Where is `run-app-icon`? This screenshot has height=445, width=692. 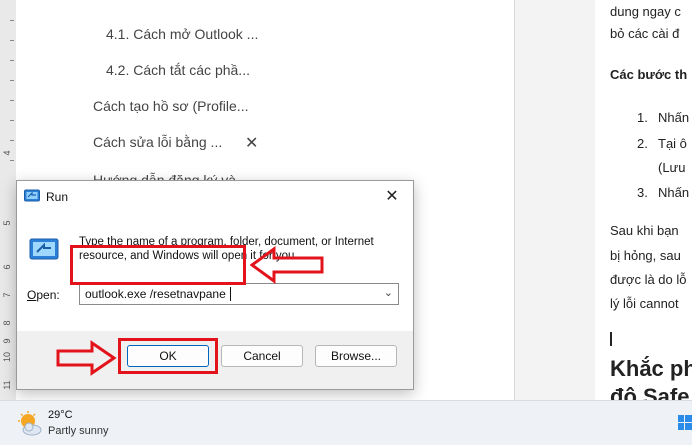 run-app-icon is located at coordinates (32, 195).